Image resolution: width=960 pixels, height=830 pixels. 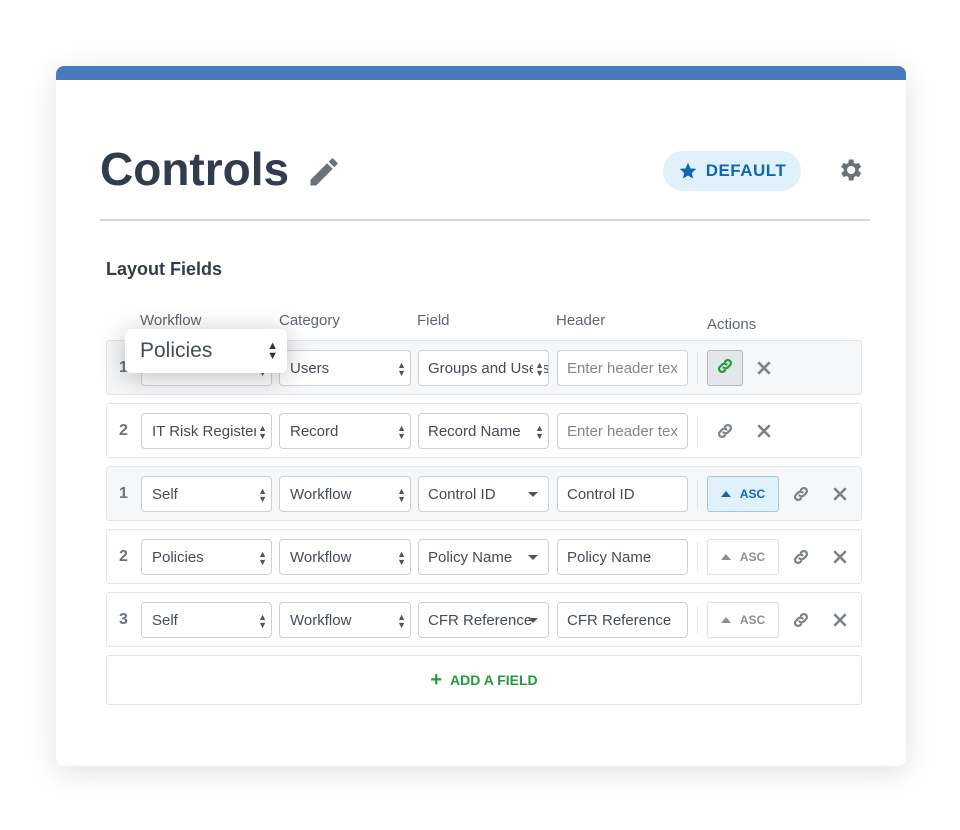 I want to click on field-select: Groups and Users ▲ ▼, so click(x=483, y=368).